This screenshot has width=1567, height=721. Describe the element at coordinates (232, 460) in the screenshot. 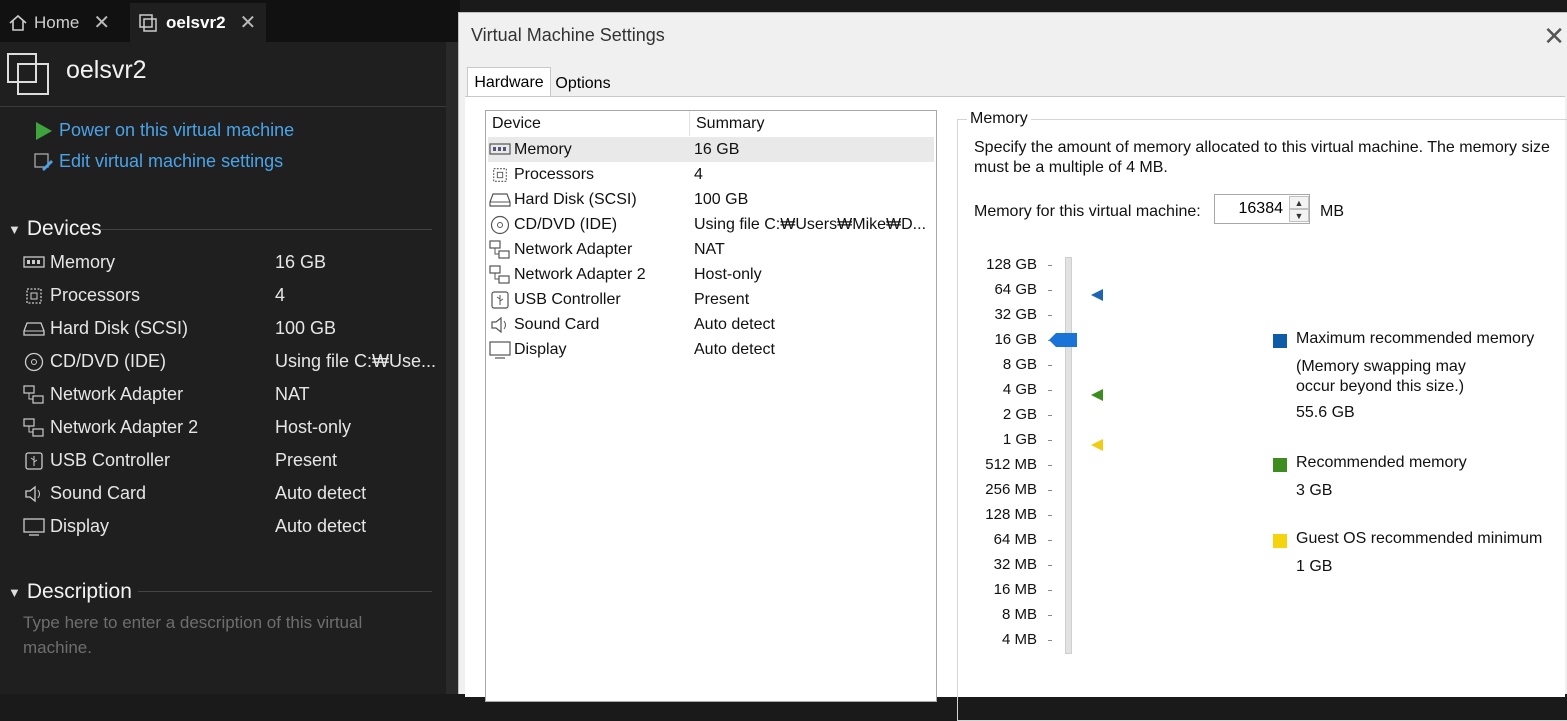

I see `device-row: USB Controller Present` at that location.